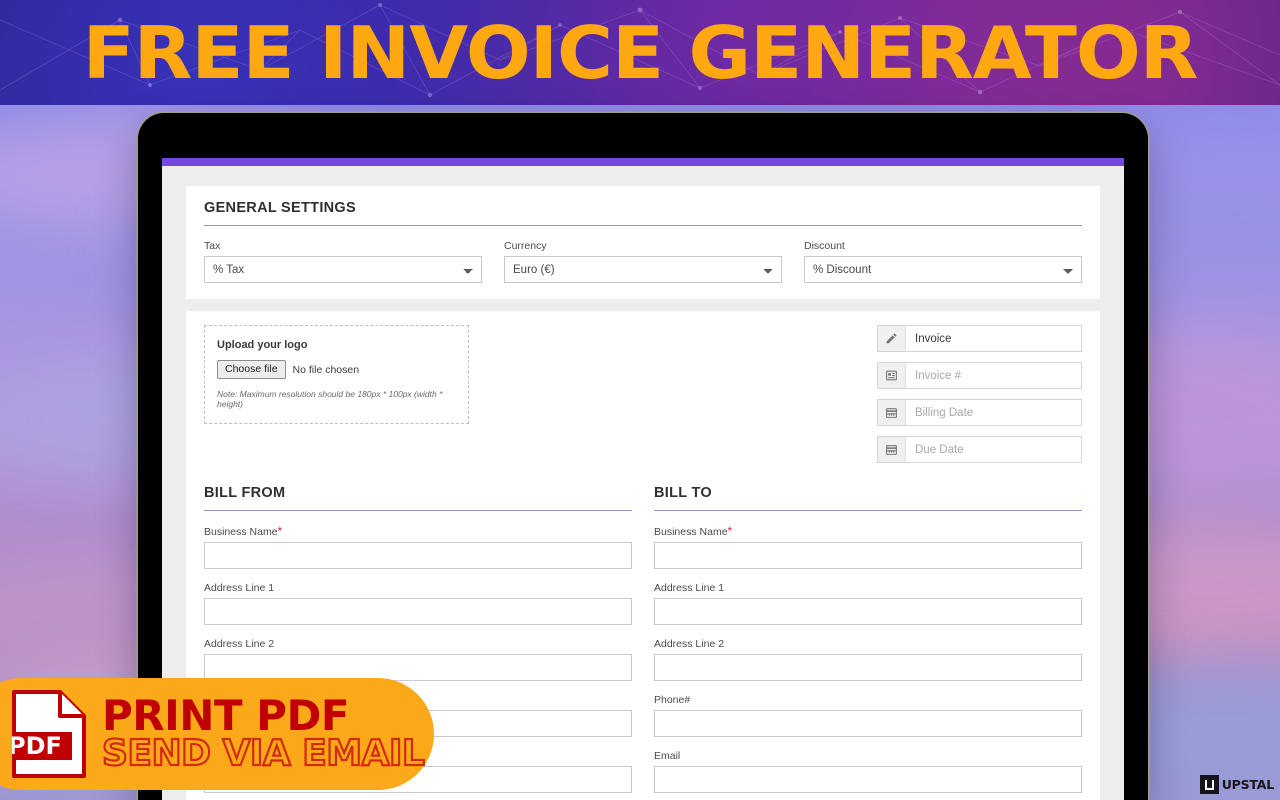 The width and height of the screenshot is (1280, 800). I want to click on upload-logo-title: Upload your logo, so click(262, 345).